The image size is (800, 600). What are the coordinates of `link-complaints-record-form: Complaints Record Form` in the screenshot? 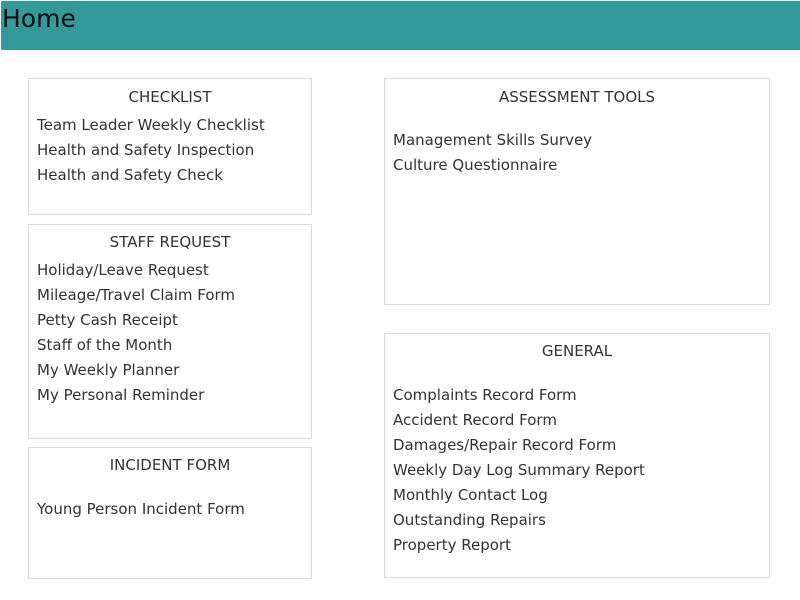 It's located at (519, 395).